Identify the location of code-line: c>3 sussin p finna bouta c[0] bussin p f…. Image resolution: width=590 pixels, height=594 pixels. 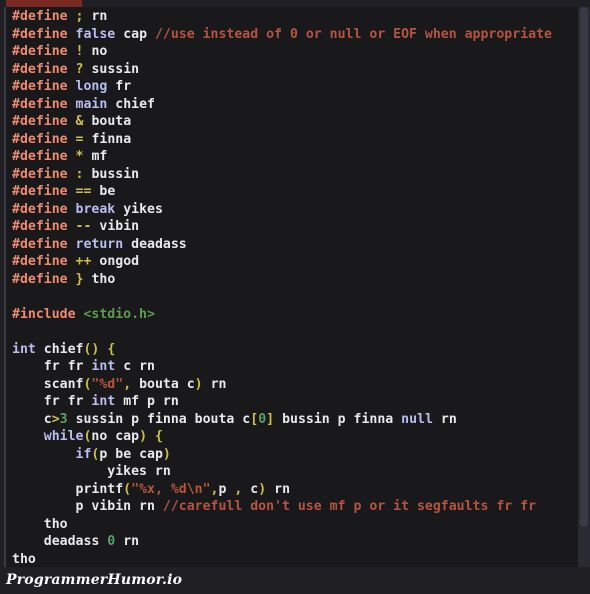
(250, 419).